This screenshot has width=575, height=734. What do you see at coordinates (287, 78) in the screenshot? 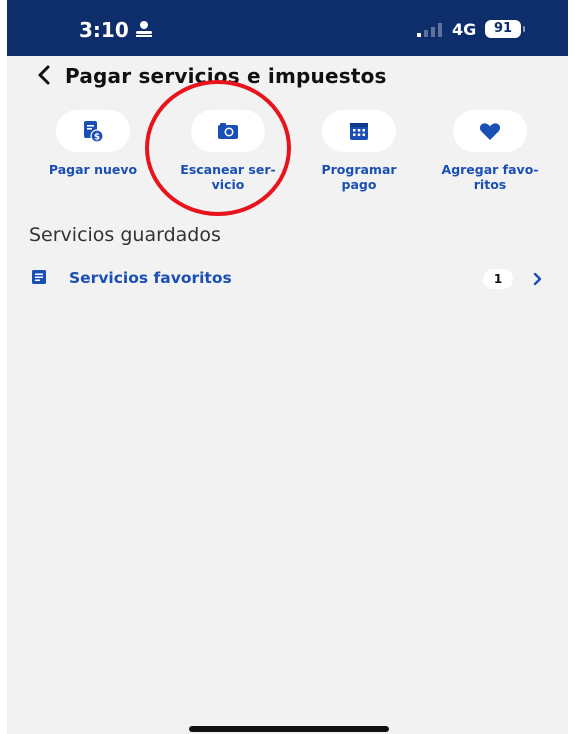
I see `page-header: Pagar servicios e impuestos` at bounding box center [287, 78].